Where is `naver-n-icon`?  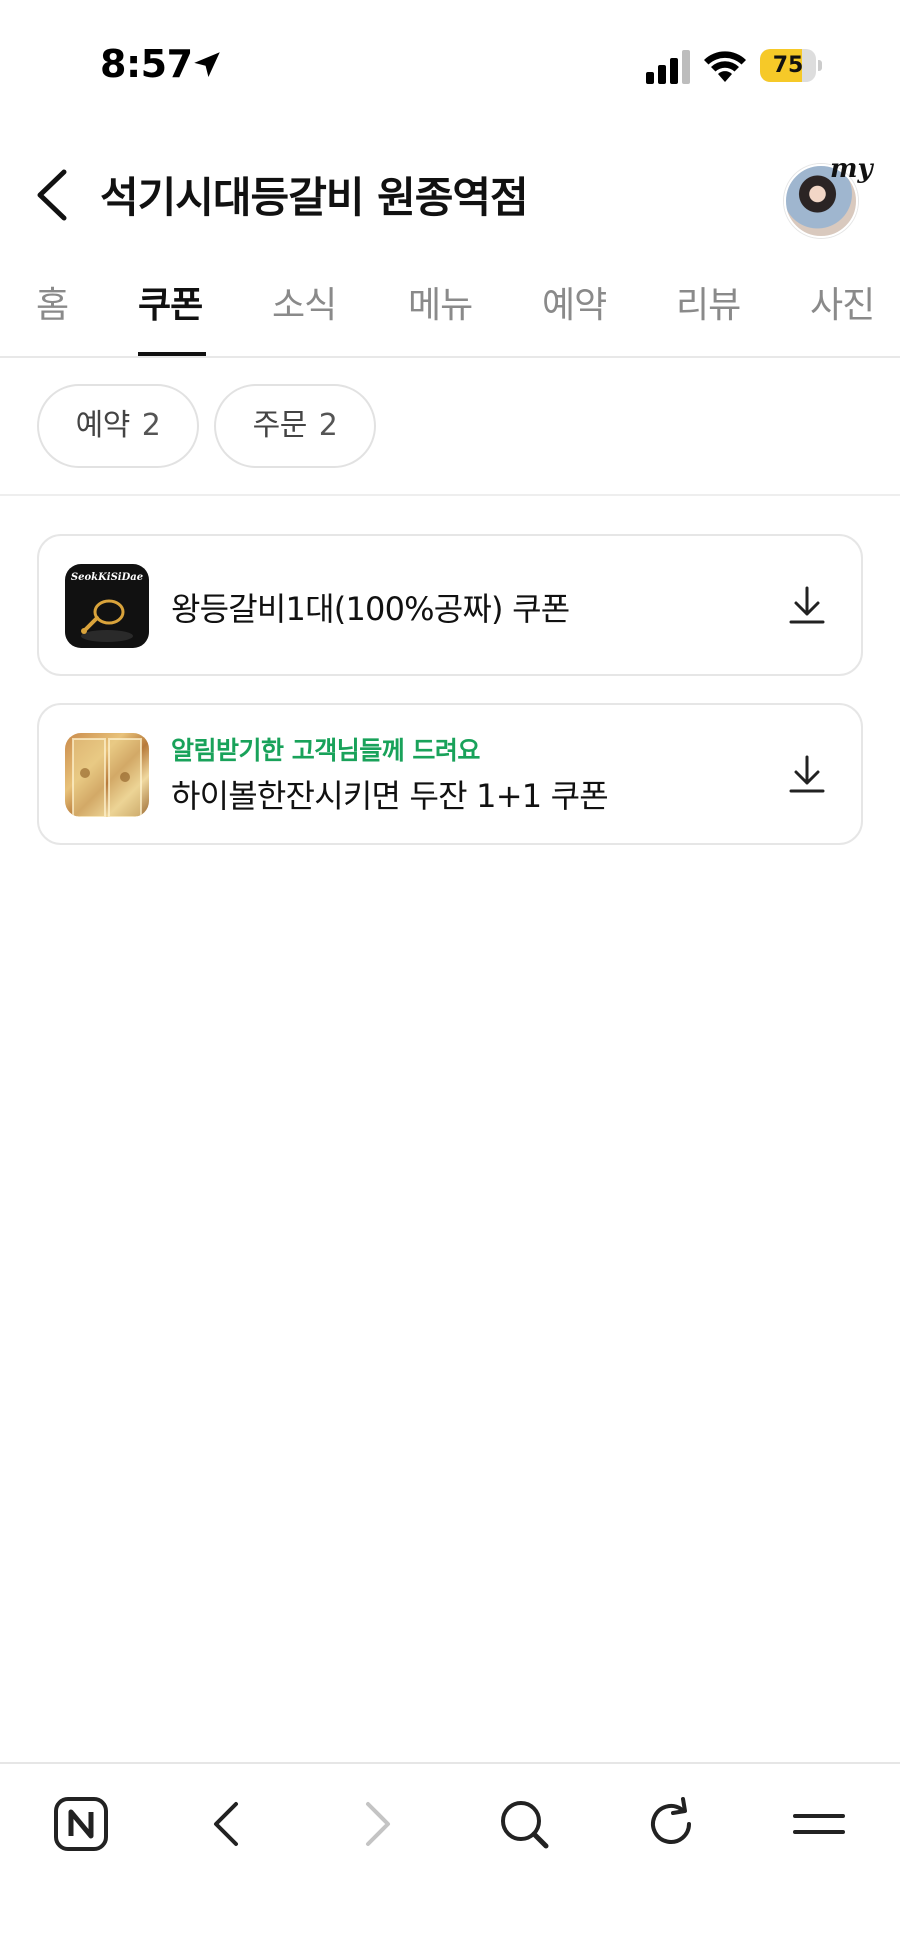
naver-n-icon is located at coordinates (81, 1824).